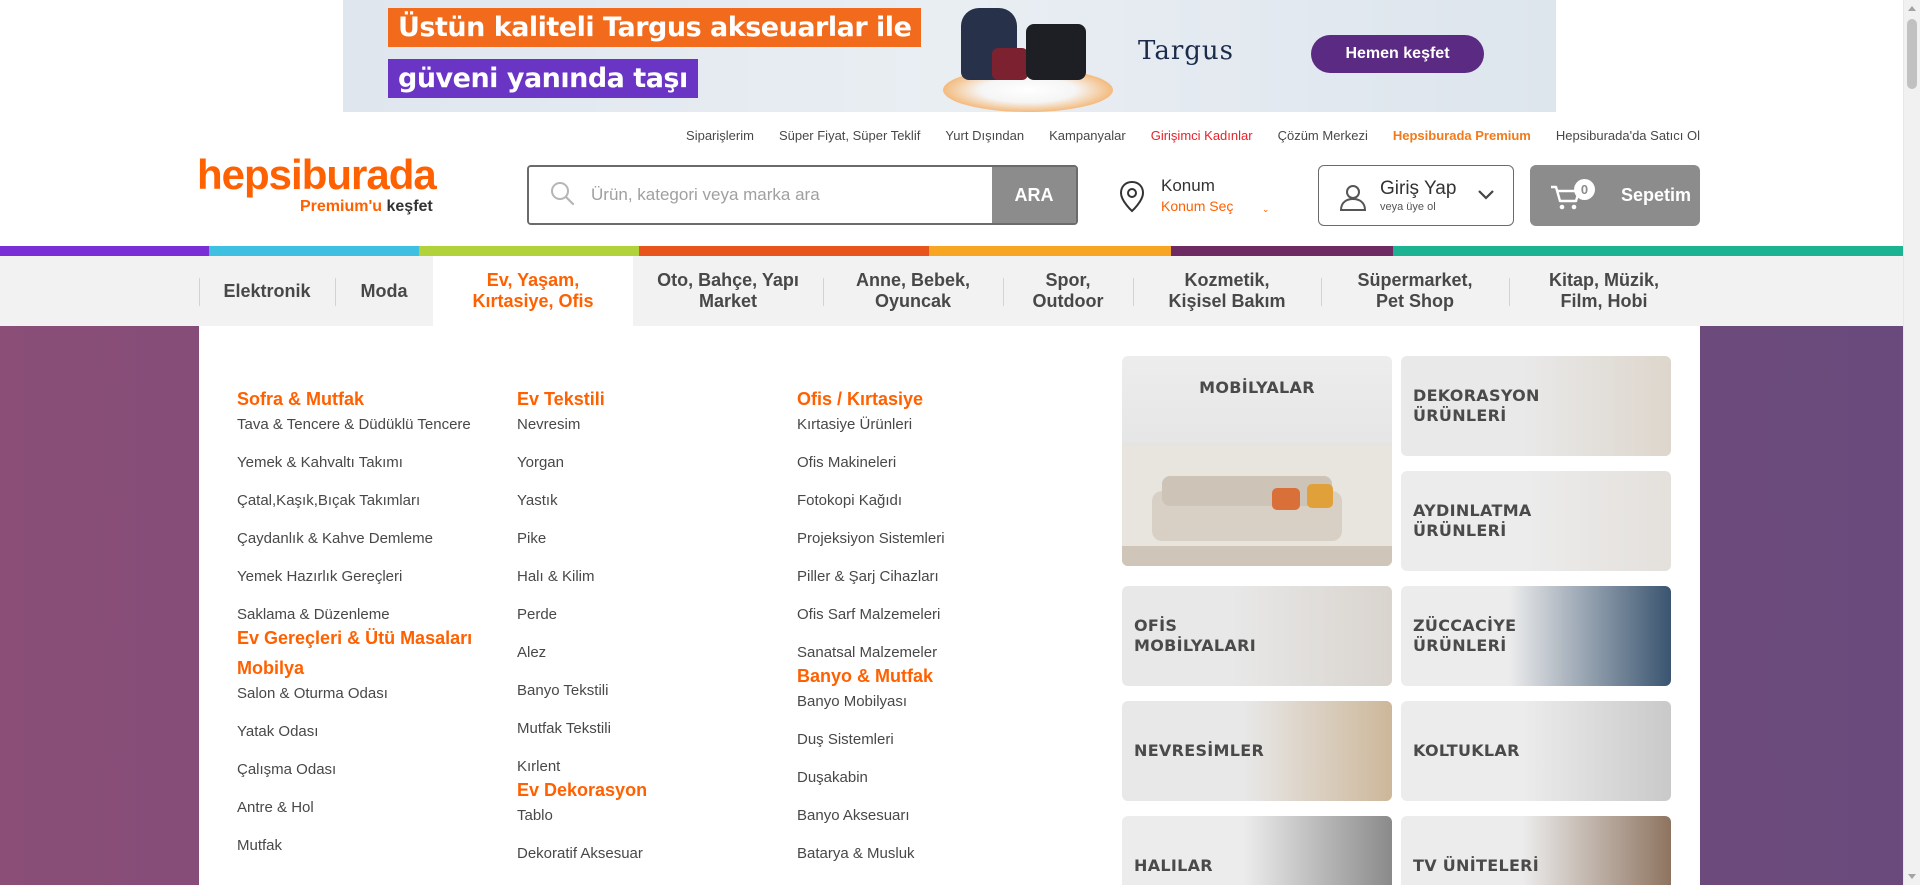 This screenshot has height=885, width=1920. I want to click on search-button: ARA, so click(1034, 195).